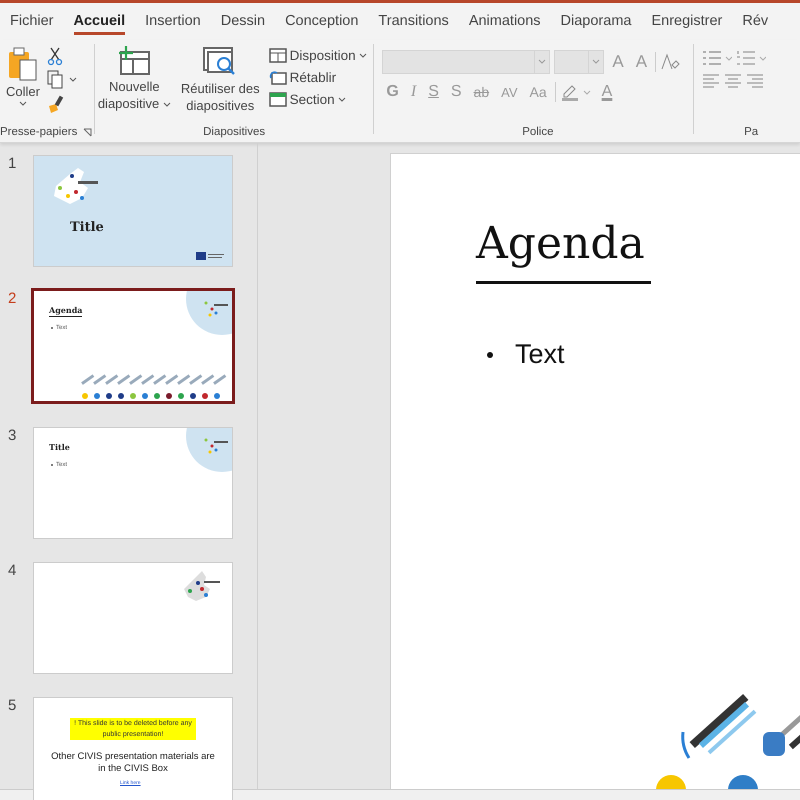 This screenshot has width=800, height=800. I want to click on reset-icon, so click(277, 77).